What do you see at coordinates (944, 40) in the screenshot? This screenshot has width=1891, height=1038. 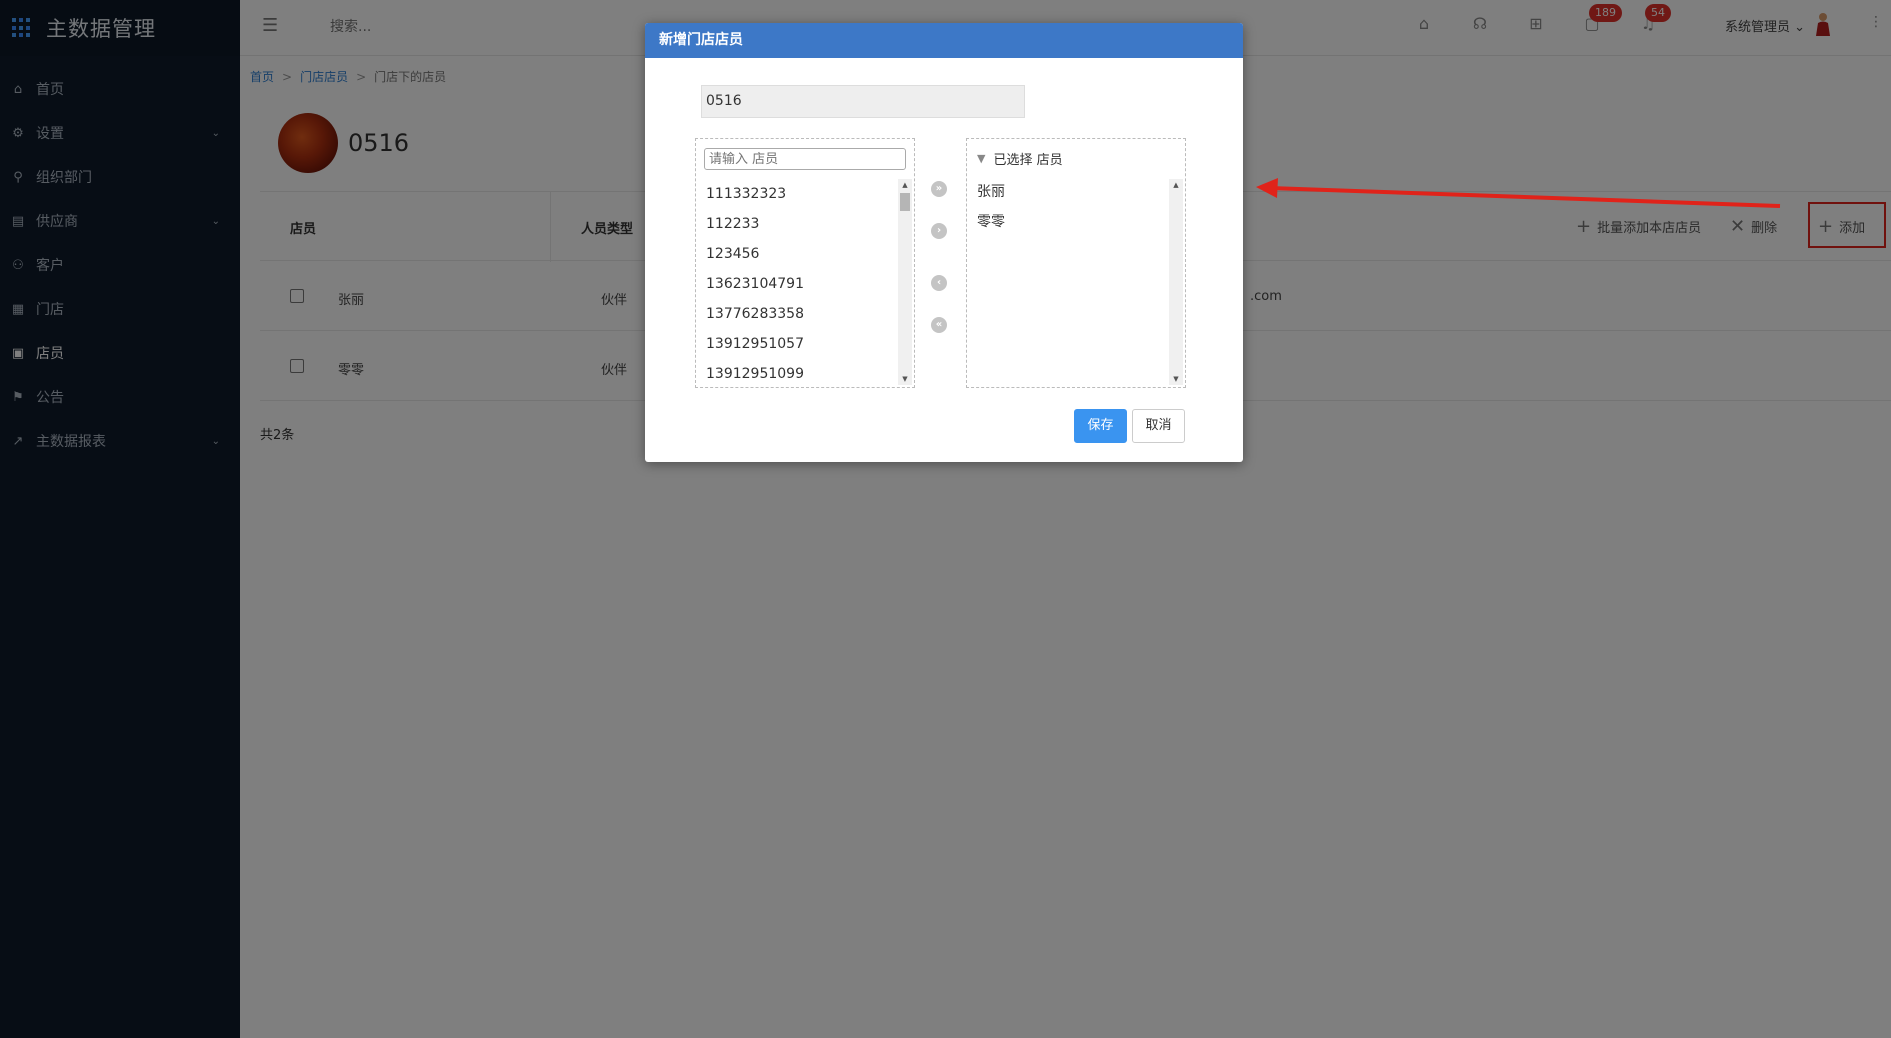 I see `dialog-title: 新增门店店员` at bounding box center [944, 40].